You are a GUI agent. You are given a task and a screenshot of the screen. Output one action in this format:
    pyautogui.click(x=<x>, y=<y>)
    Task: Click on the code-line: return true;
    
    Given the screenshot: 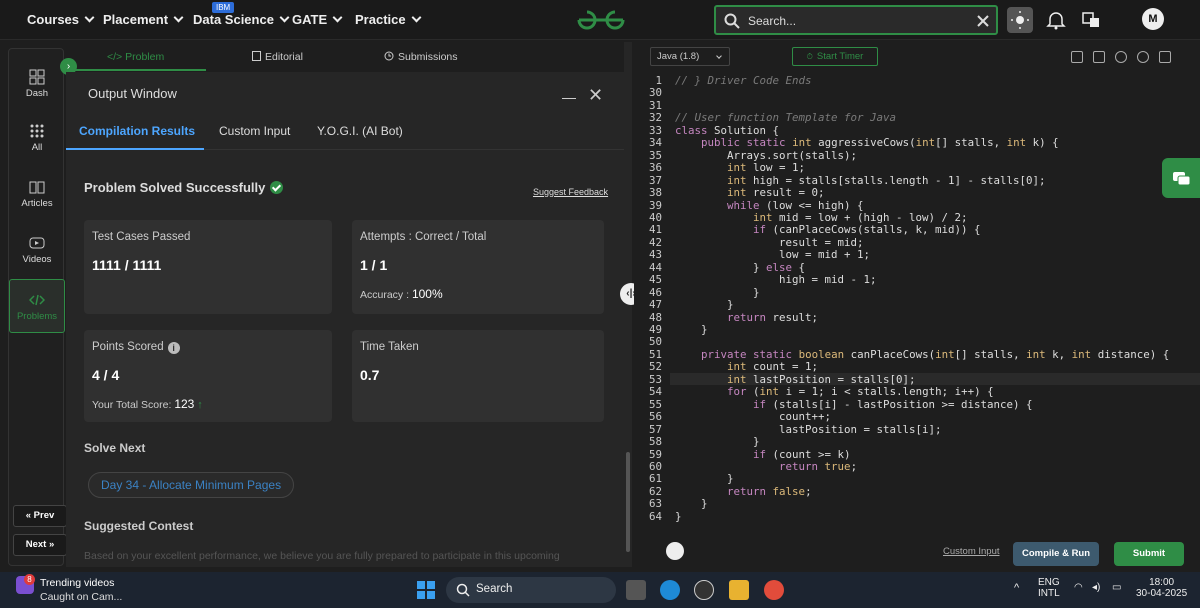 What is the action you would take?
    pyautogui.click(x=766, y=466)
    